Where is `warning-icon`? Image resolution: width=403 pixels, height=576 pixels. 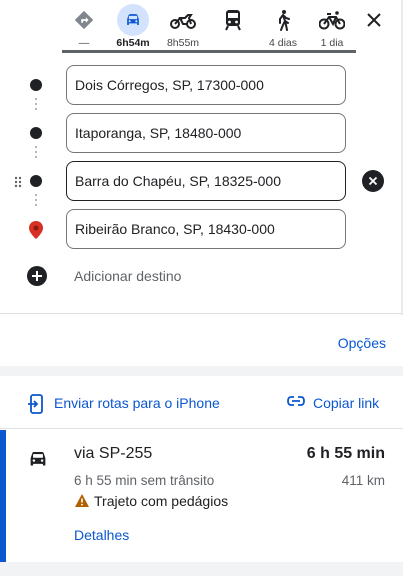
warning-icon is located at coordinates (82, 500).